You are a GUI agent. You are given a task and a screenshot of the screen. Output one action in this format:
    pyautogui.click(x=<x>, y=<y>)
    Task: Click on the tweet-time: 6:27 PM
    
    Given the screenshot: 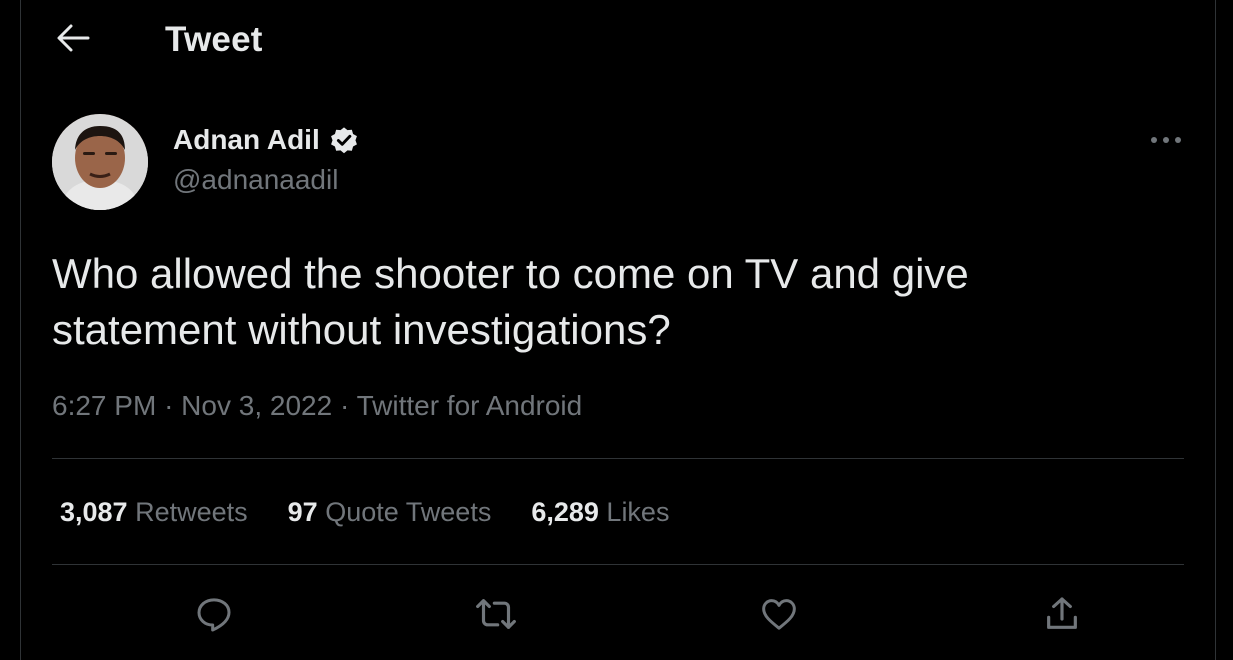 What is the action you would take?
    pyautogui.click(x=104, y=405)
    